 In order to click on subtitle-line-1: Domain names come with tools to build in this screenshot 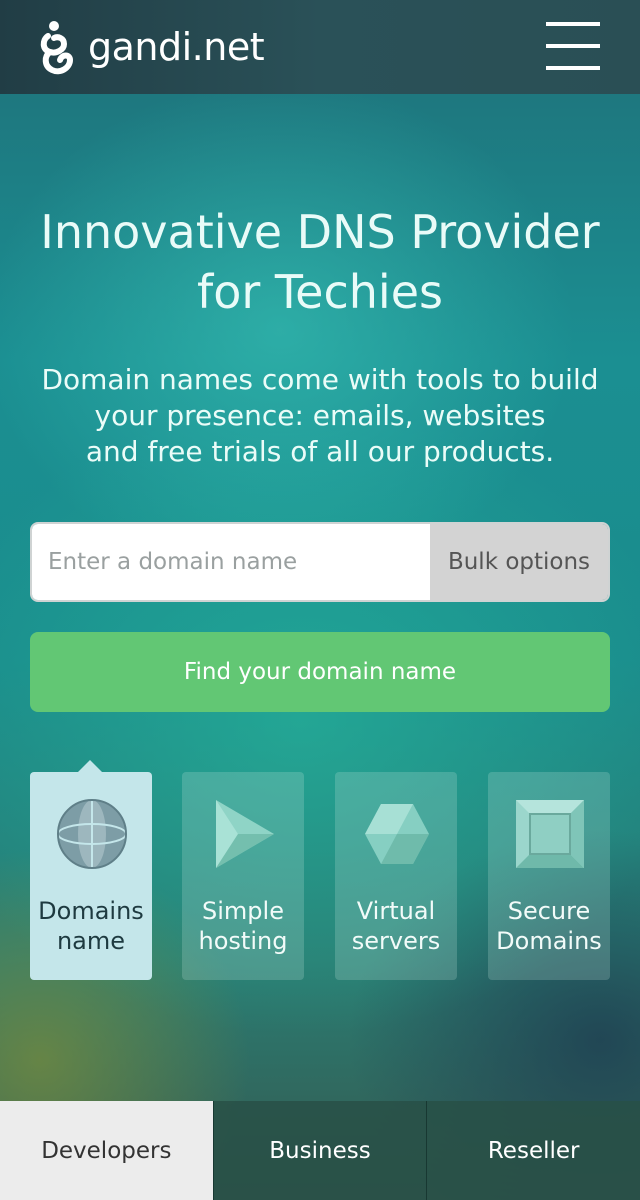, I will do `click(320, 379)`.